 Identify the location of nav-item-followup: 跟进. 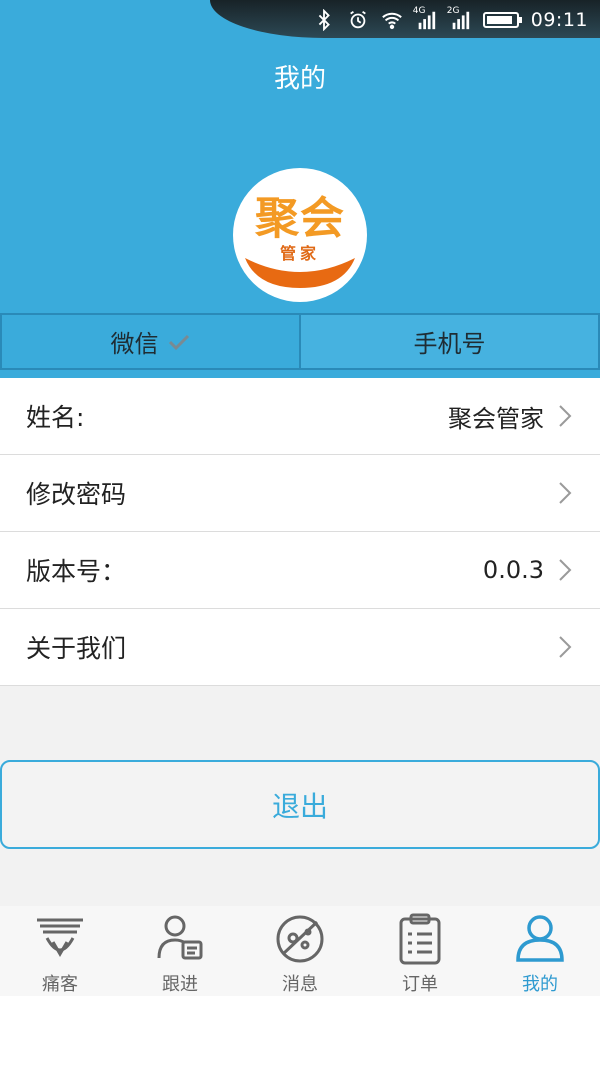
(180, 951).